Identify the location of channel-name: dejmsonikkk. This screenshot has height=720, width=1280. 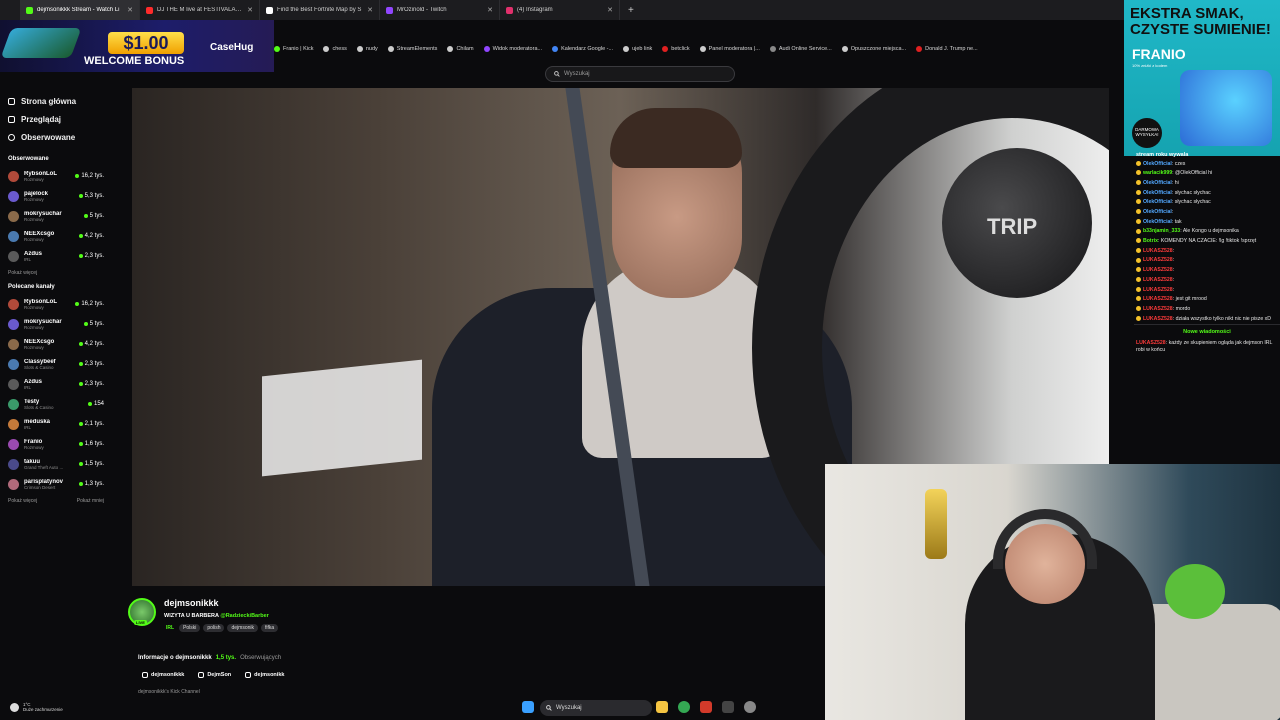
(191, 603).